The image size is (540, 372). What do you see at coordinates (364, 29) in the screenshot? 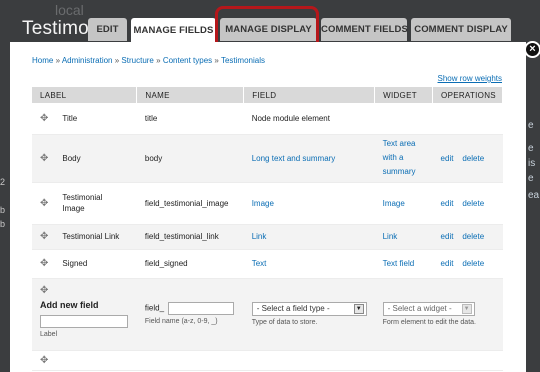
I see `tab-comment-fields: COMMENT FIELDS` at bounding box center [364, 29].